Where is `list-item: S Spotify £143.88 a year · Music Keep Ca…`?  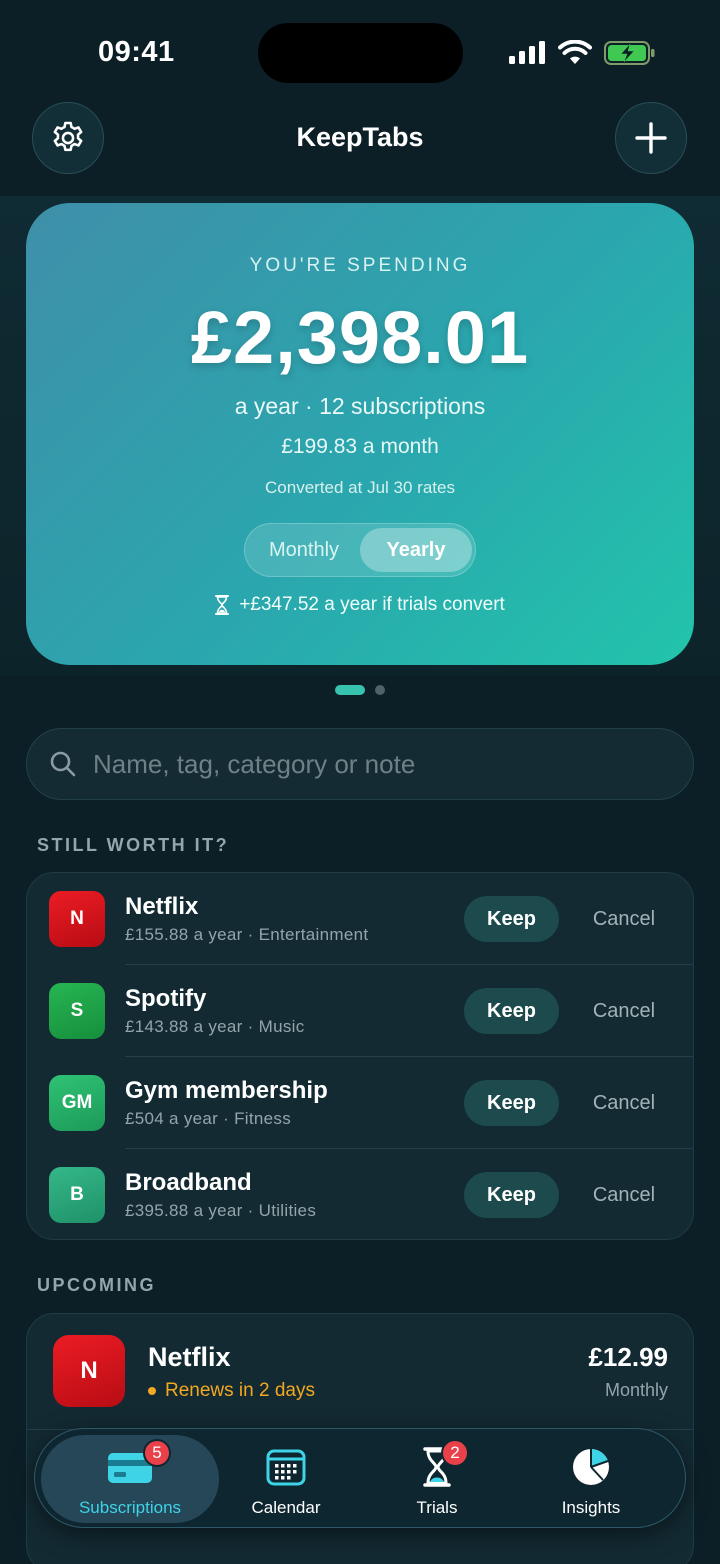 list-item: S Spotify £143.88 a year · Music Keep Ca… is located at coordinates (360, 1011).